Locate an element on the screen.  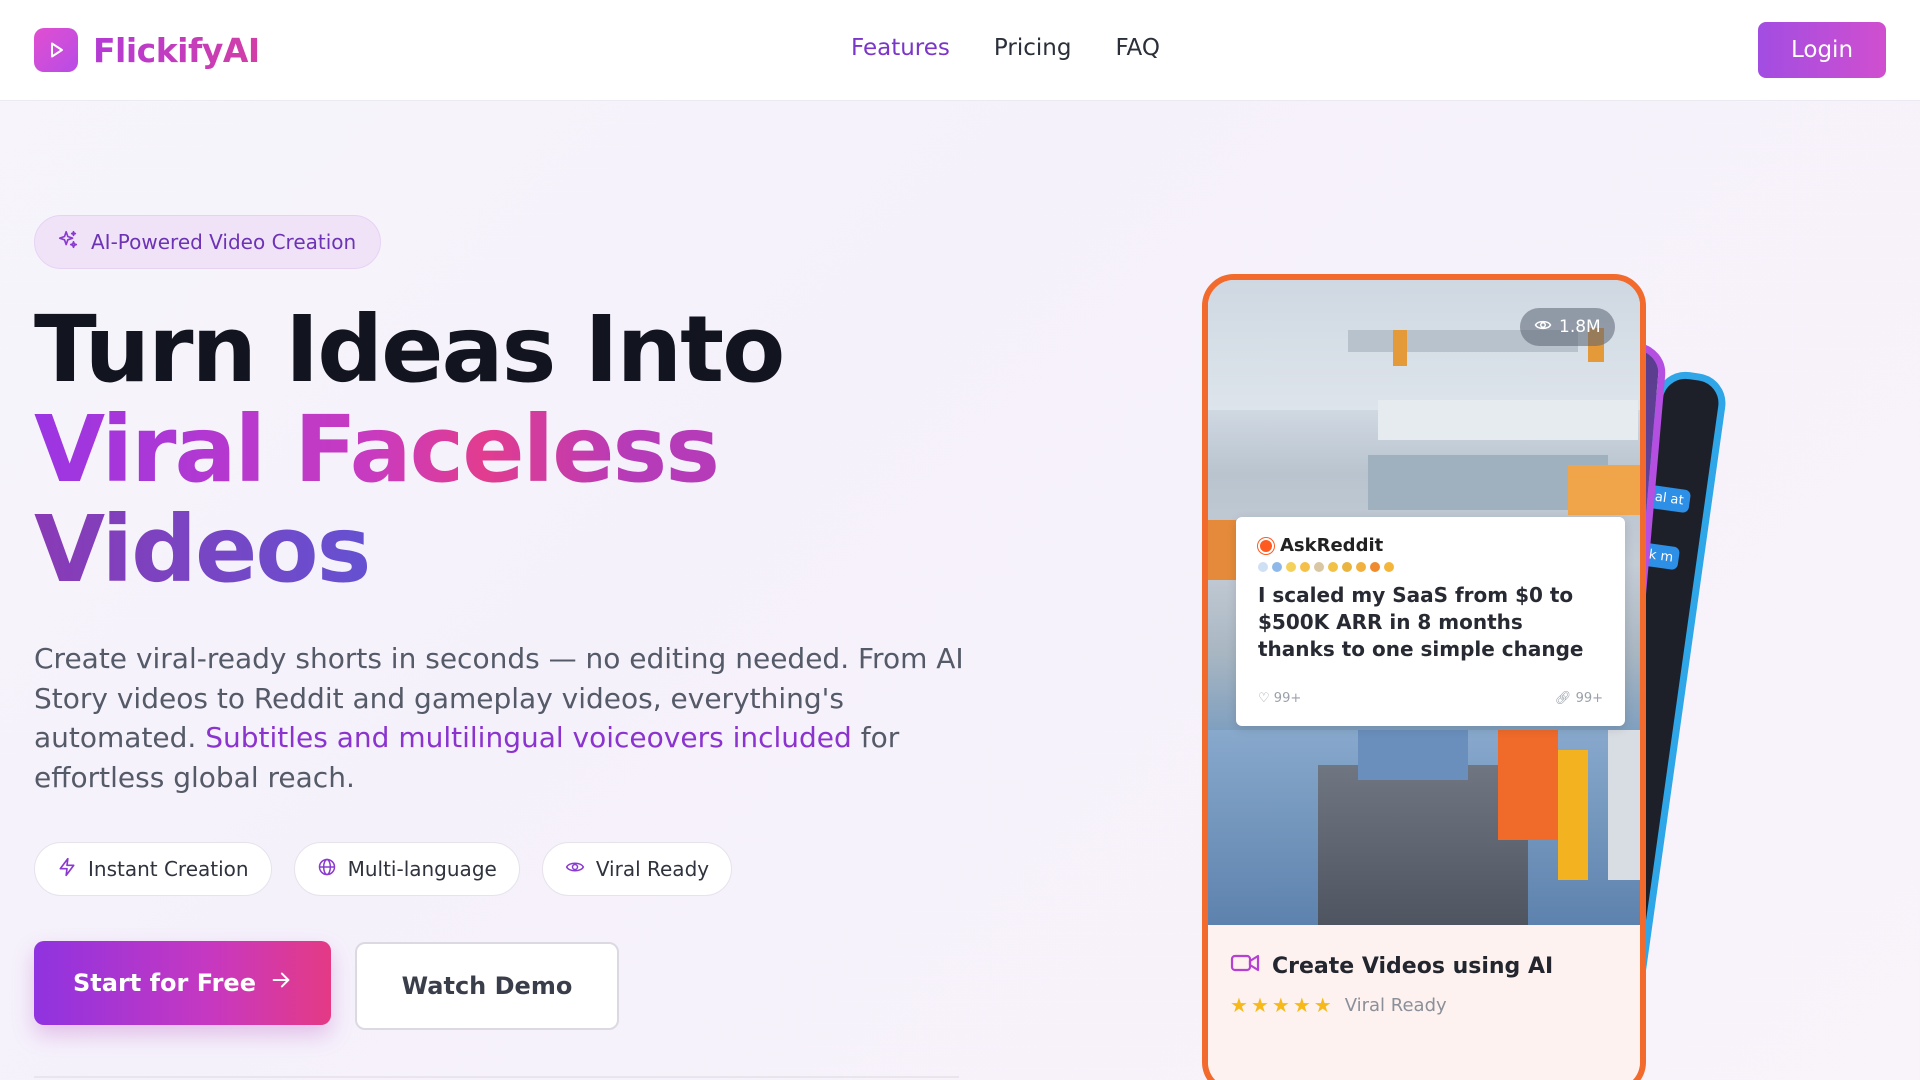
arrow-right-icon is located at coordinates (281, 983).